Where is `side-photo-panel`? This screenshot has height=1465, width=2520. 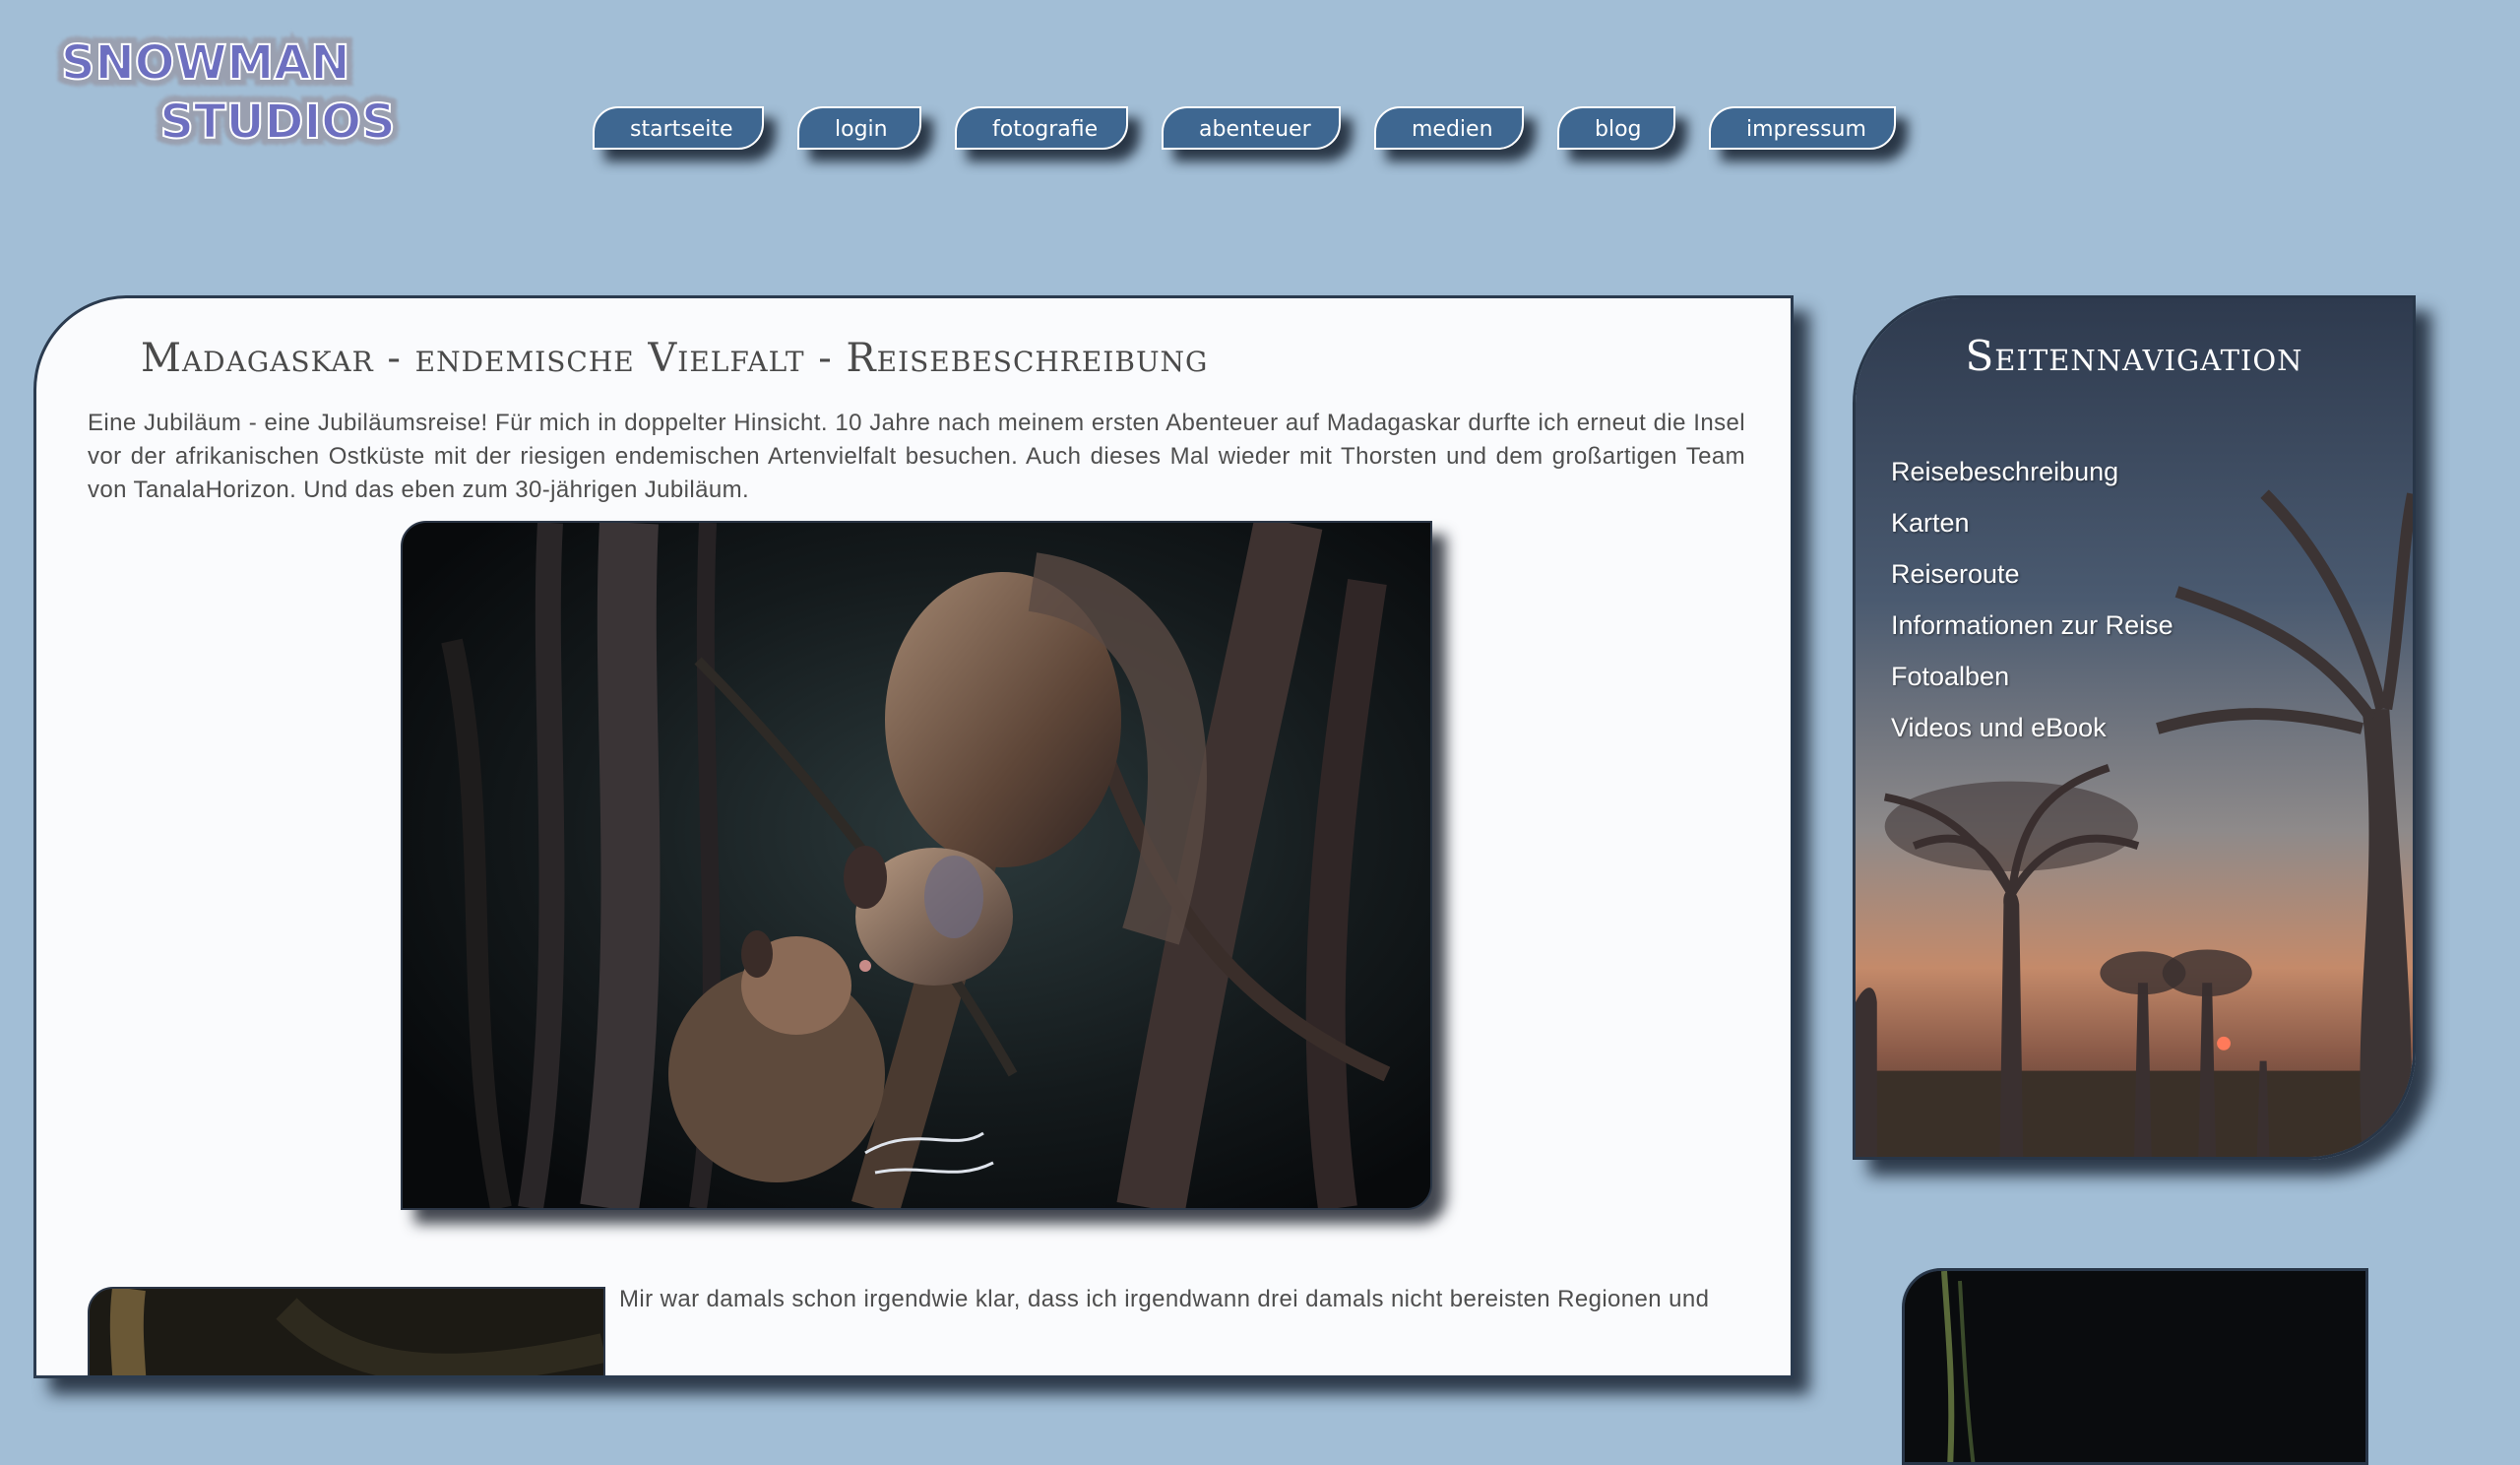
side-photo-panel is located at coordinates (2135, 1367).